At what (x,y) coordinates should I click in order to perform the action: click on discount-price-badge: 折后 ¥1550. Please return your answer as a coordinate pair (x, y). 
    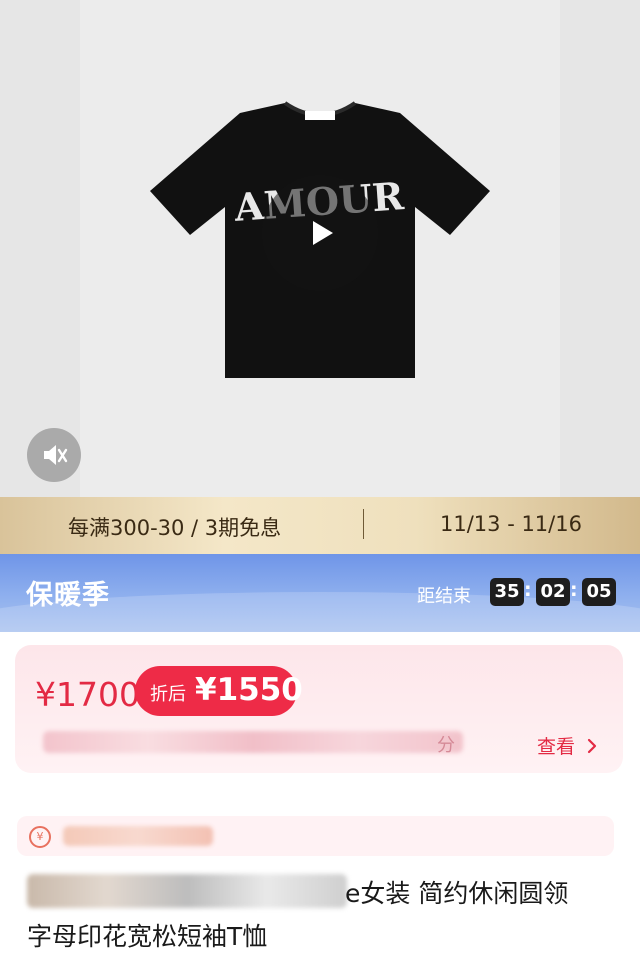
    Looking at the image, I should click on (219, 691).